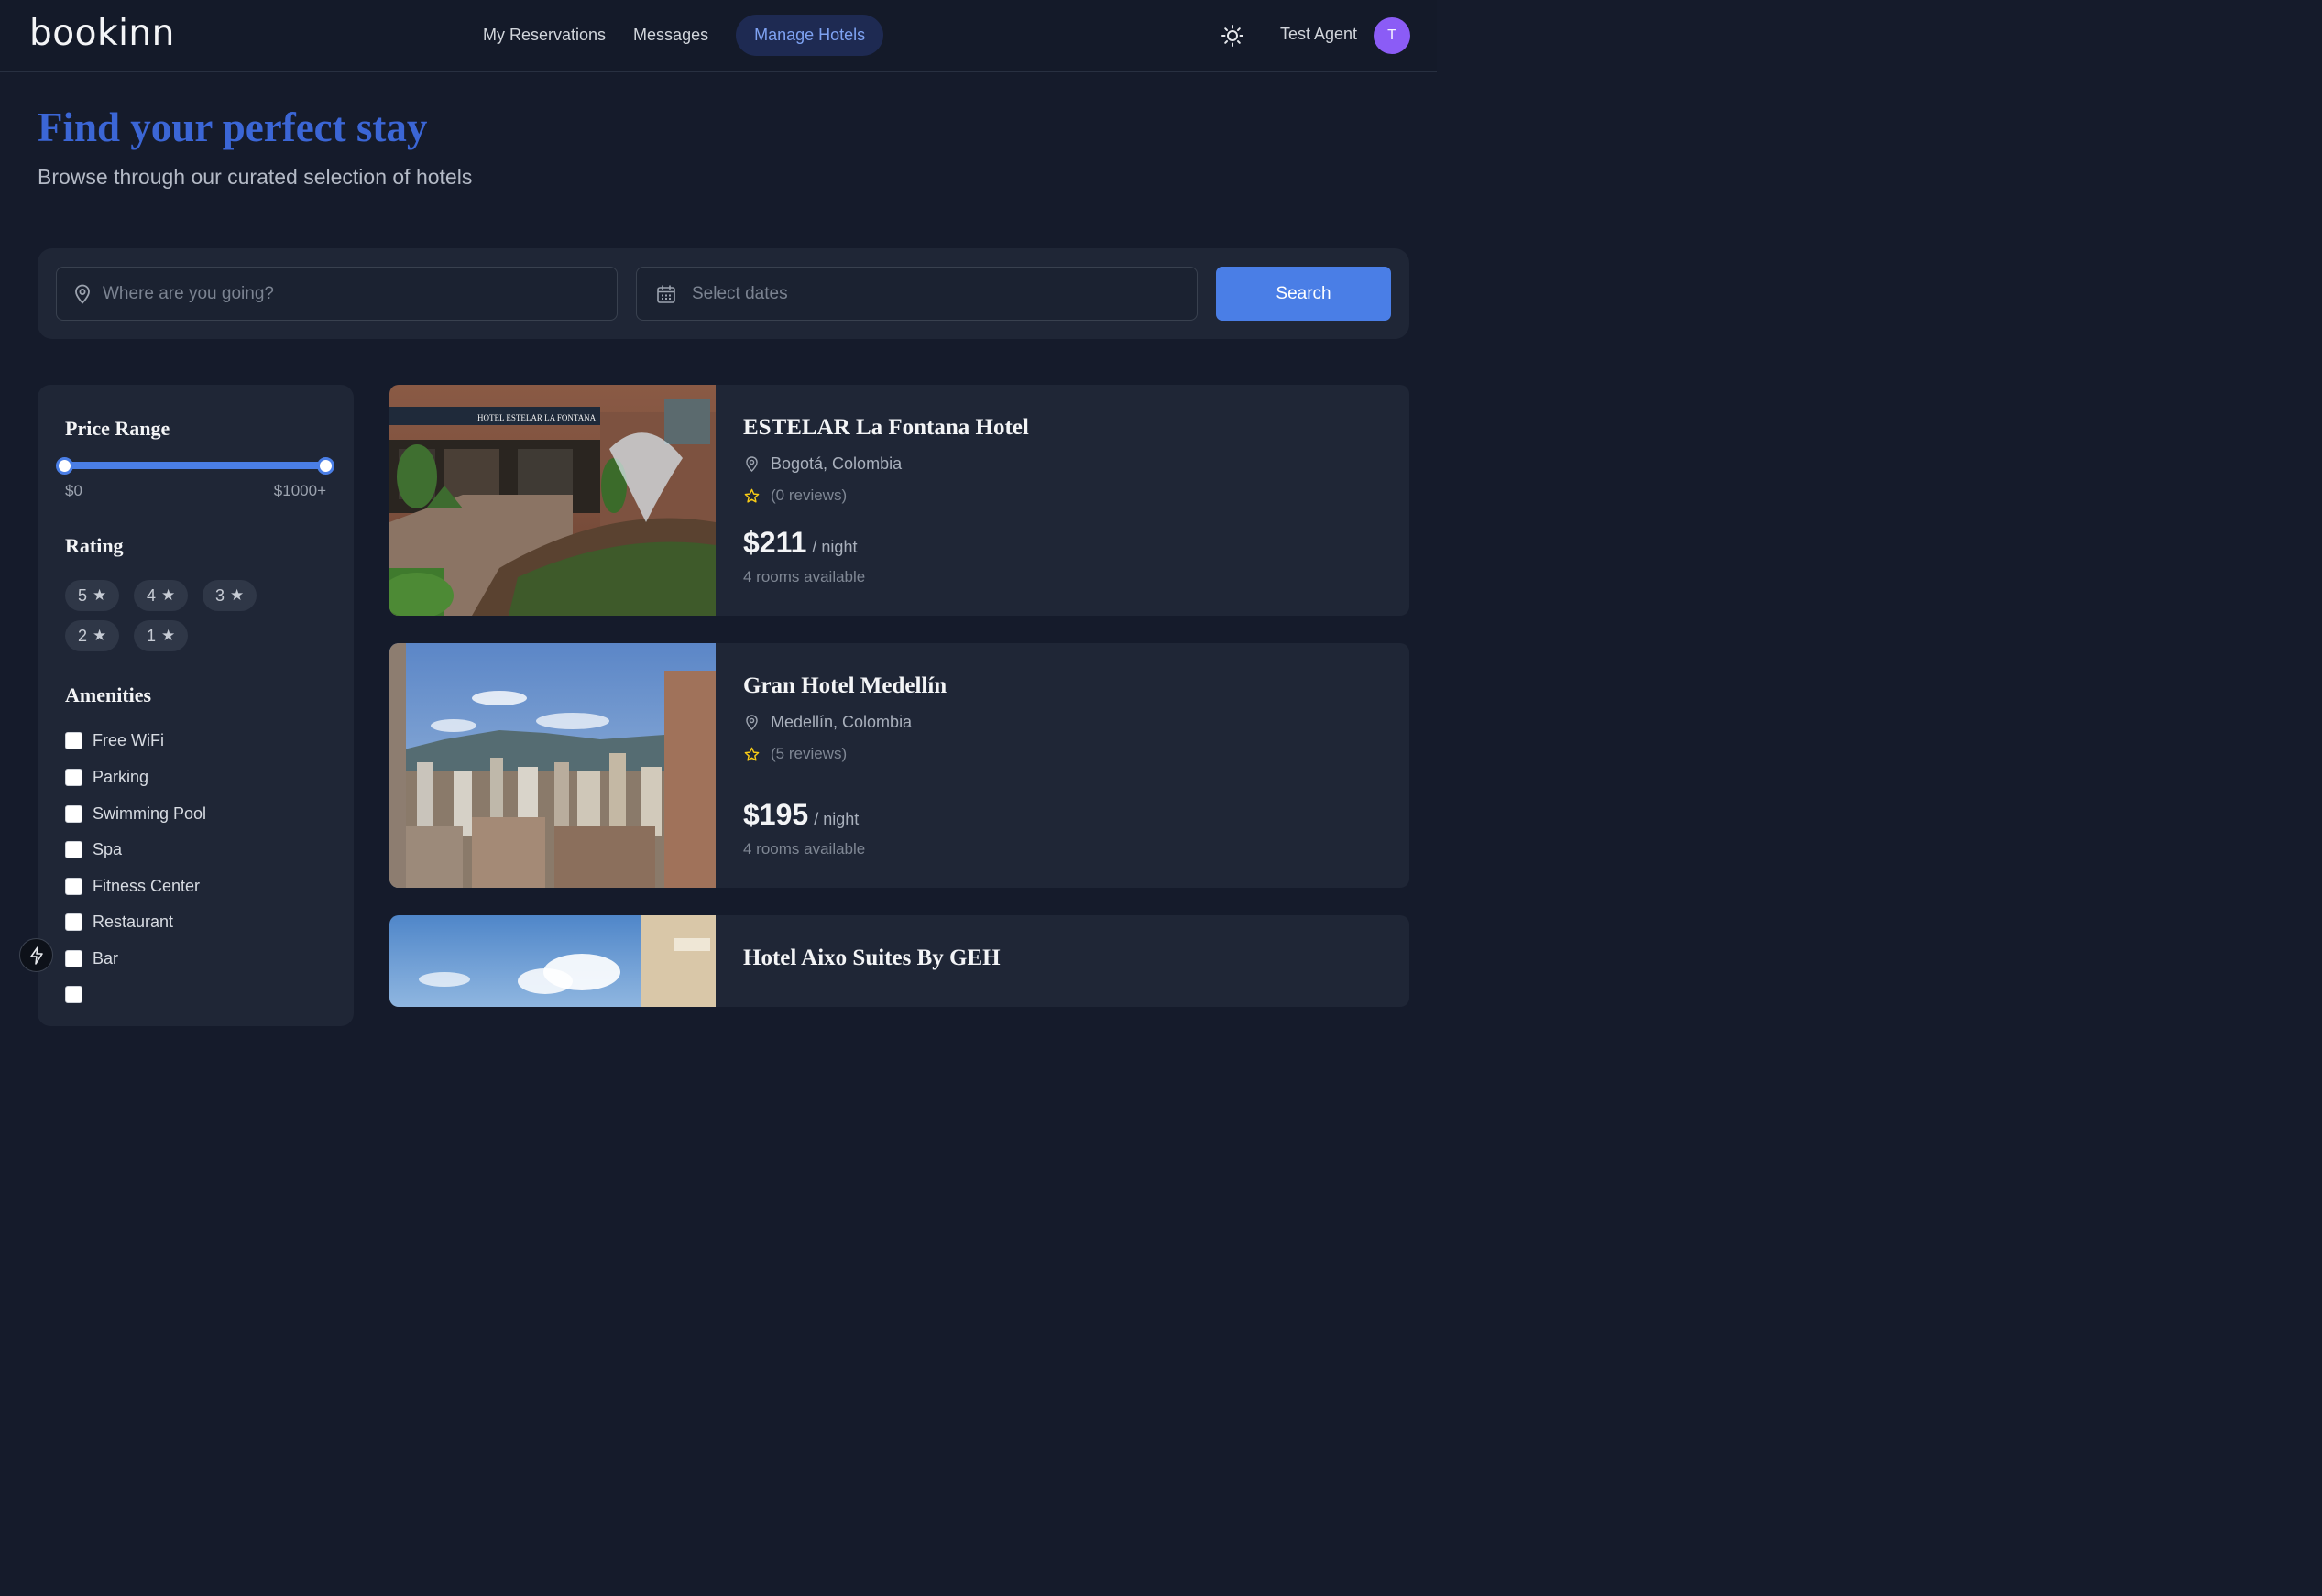 This screenshot has height=1596, width=2322. What do you see at coordinates (147, 885) in the screenshot?
I see `amenity-label: Fitness Center` at bounding box center [147, 885].